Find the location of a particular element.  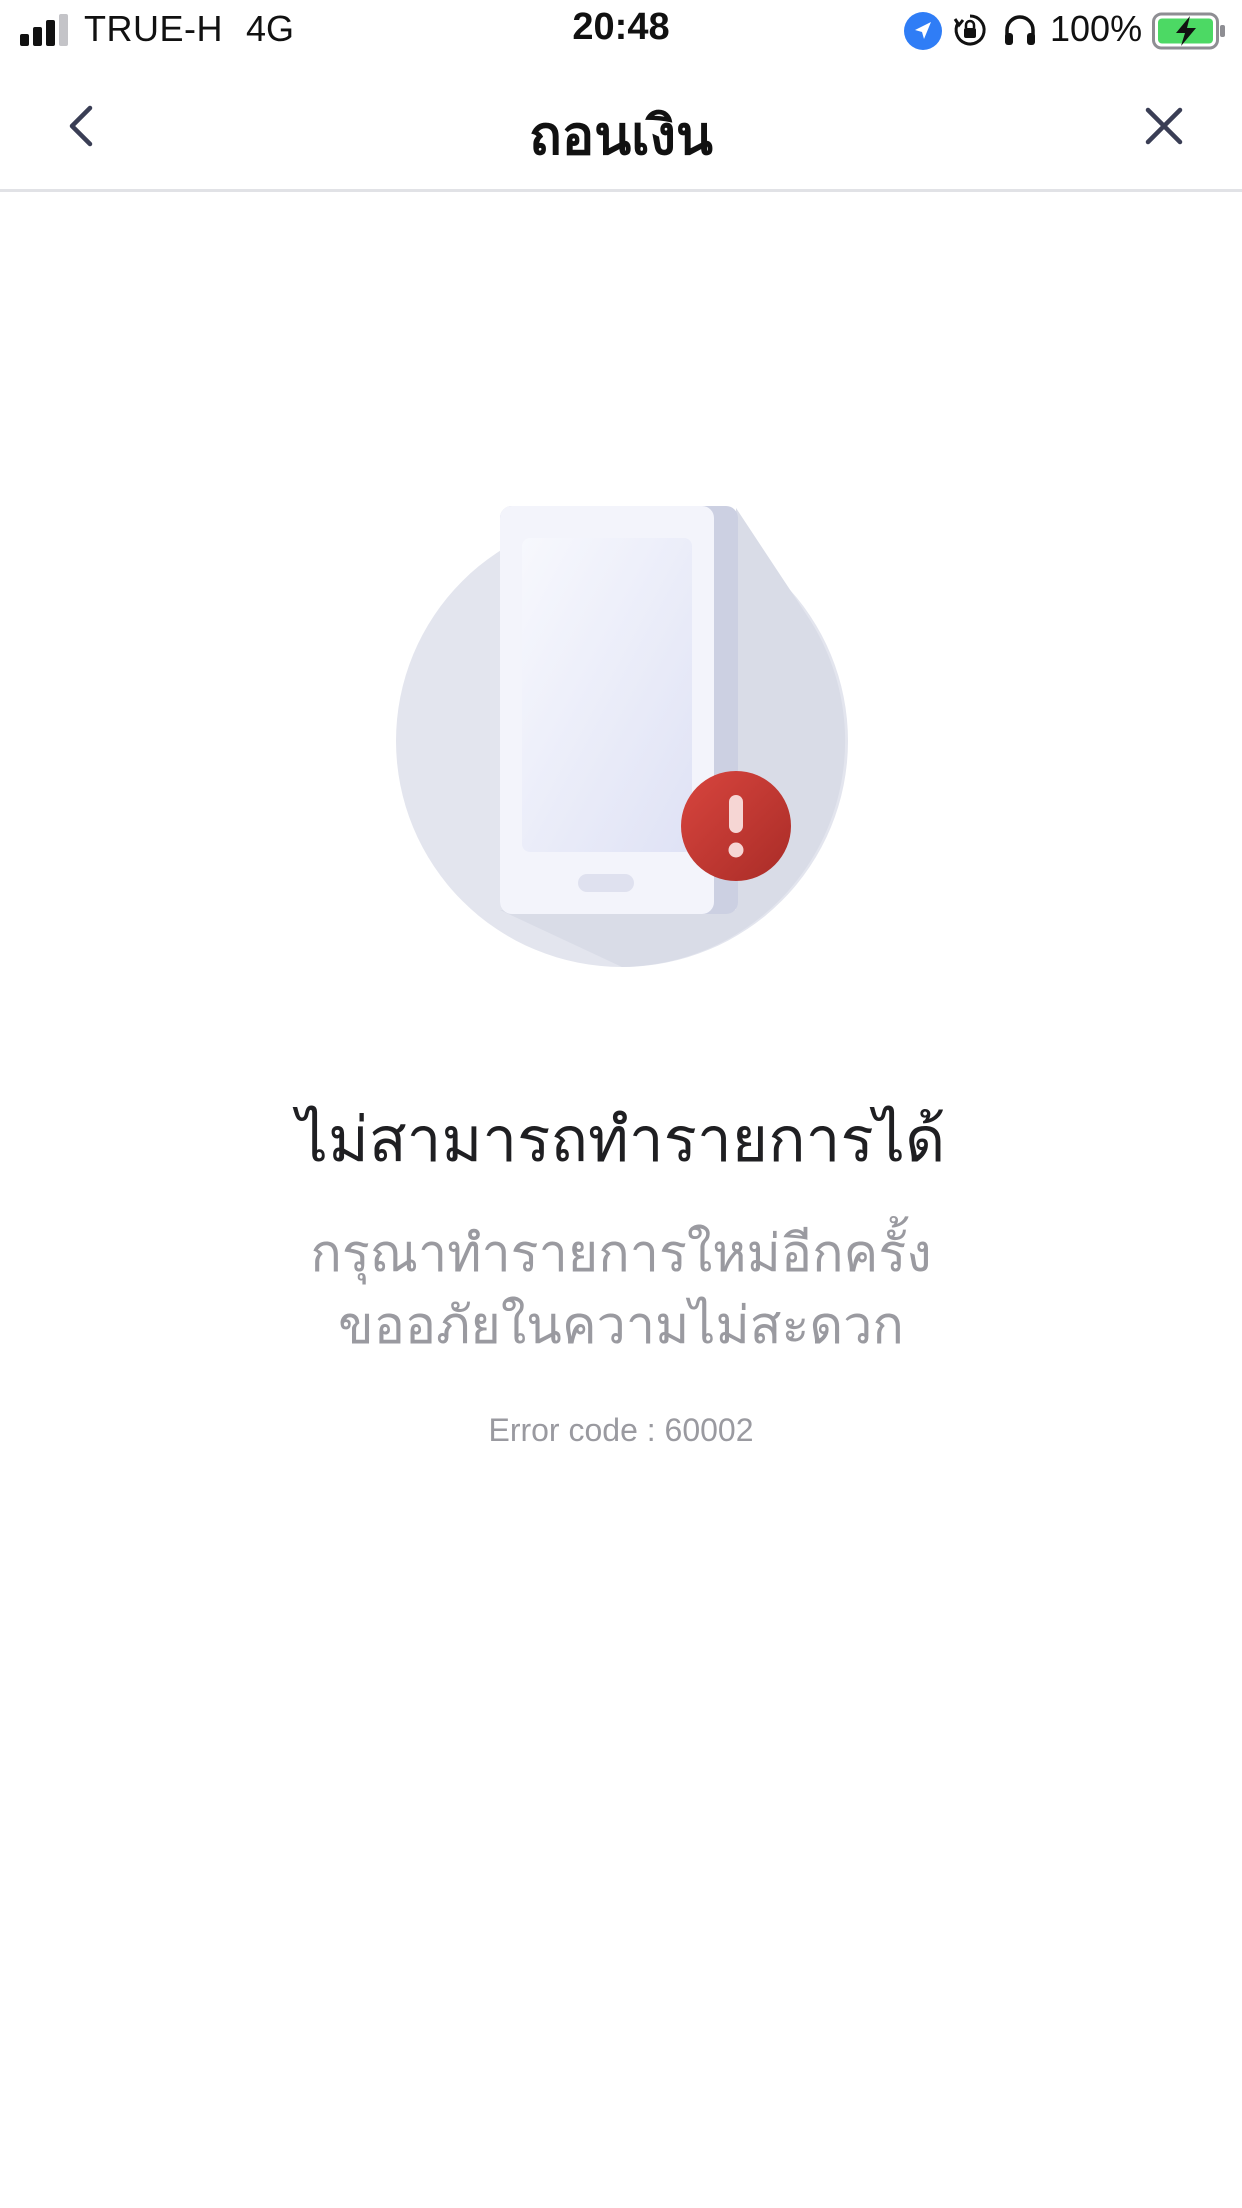

location-icon is located at coordinates (923, 31).